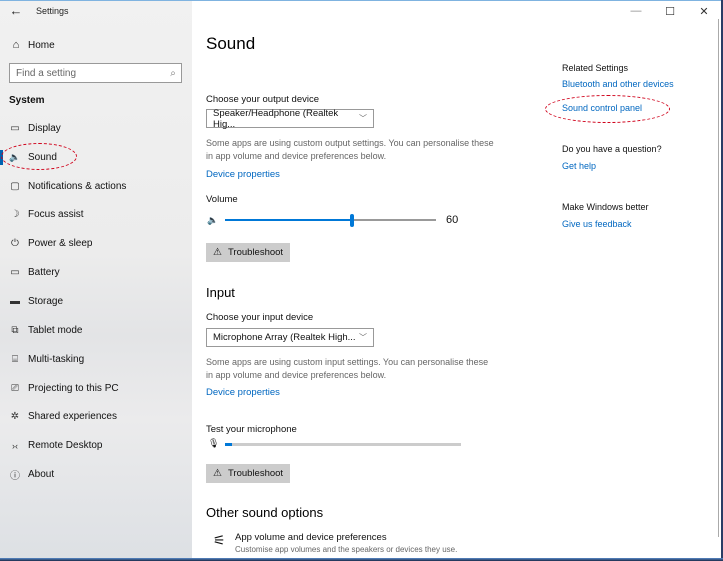 The width and height of the screenshot is (723, 561). I want to click on remote-desktop-icon: ›‹, so click(15, 445).